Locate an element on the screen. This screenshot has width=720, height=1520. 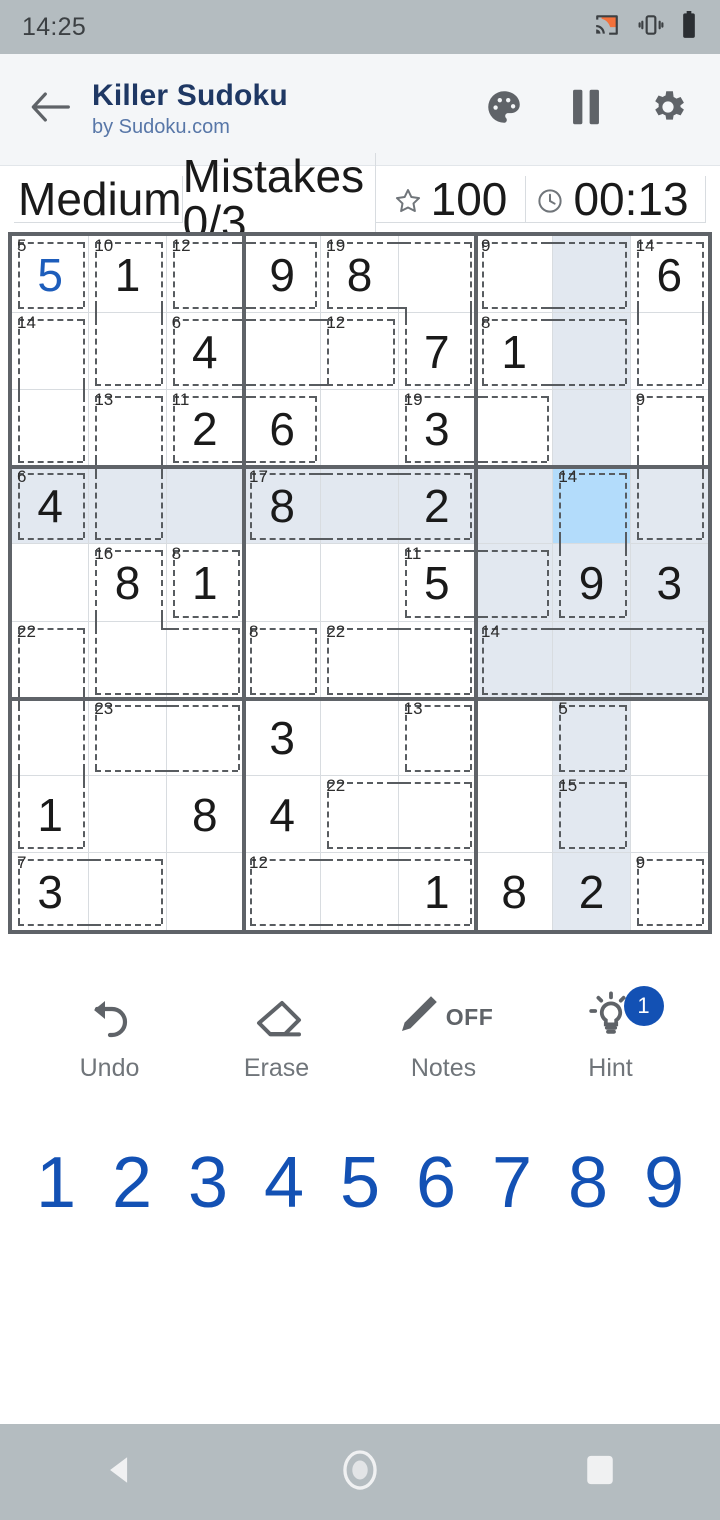
settings-button is located at coordinates (668, 110).